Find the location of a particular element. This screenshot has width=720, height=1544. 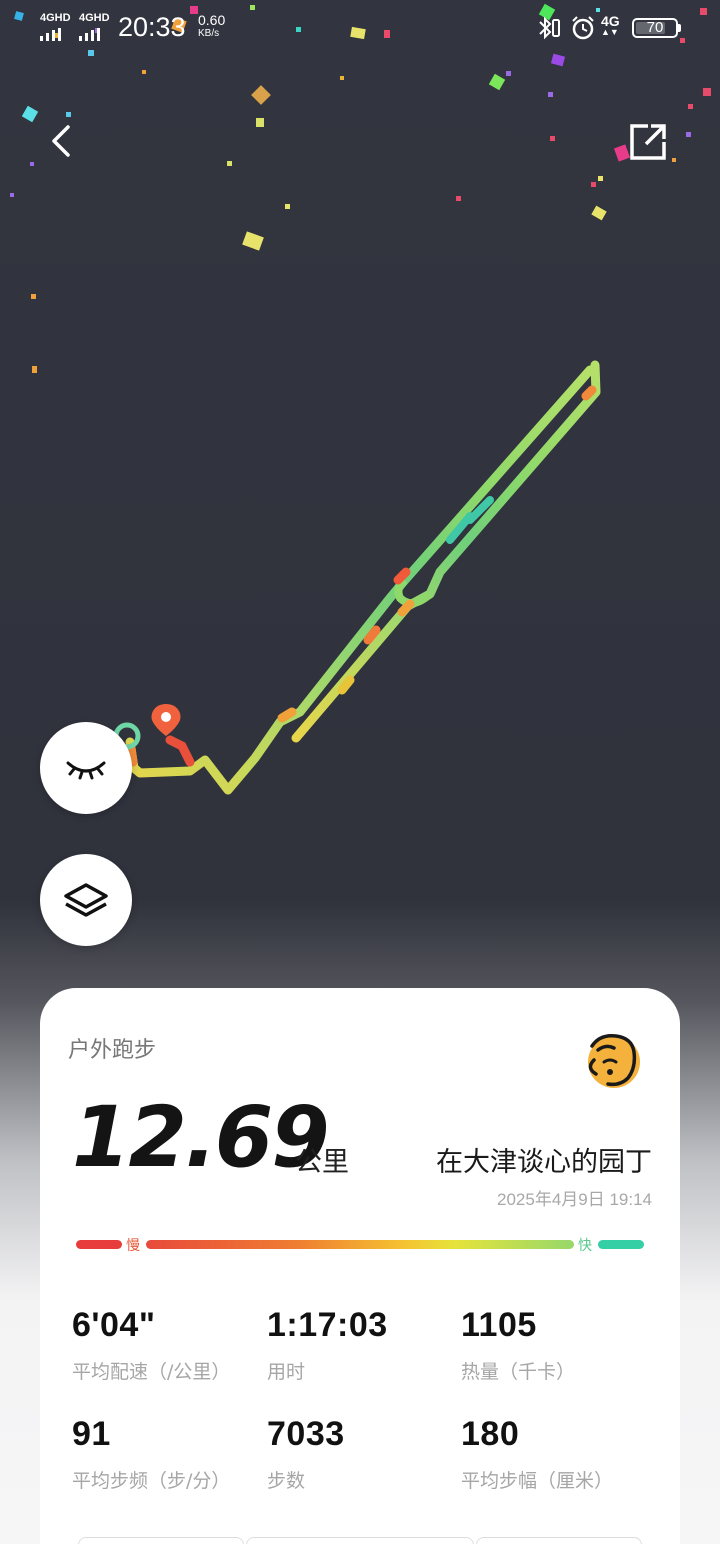

stat-value: 7033 is located at coordinates (306, 1434).